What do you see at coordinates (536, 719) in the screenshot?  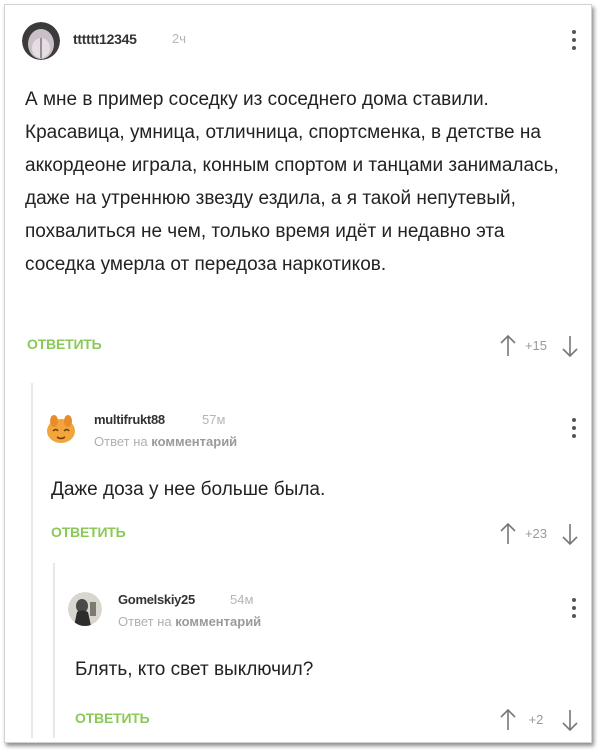 I see `vote-score: +2` at bounding box center [536, 719].